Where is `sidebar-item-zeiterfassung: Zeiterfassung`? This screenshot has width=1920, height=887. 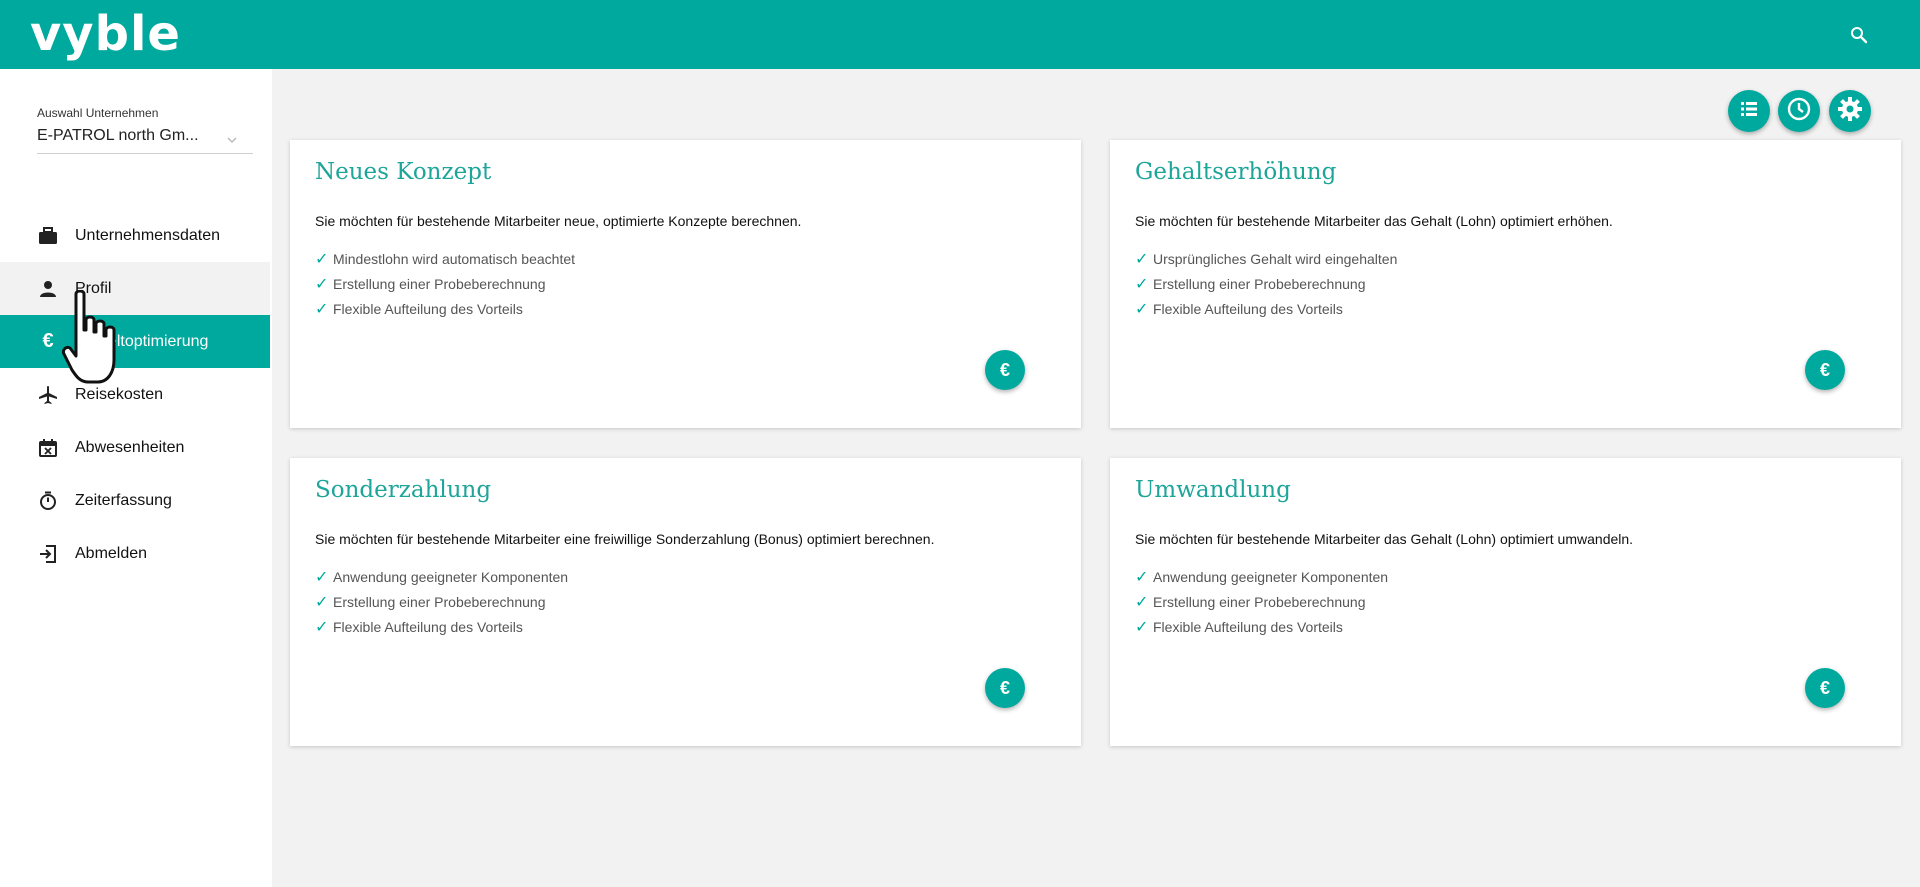
sidebar-item-zeiterfassung: Zeiterfassung is located at coordinates (135, 500).